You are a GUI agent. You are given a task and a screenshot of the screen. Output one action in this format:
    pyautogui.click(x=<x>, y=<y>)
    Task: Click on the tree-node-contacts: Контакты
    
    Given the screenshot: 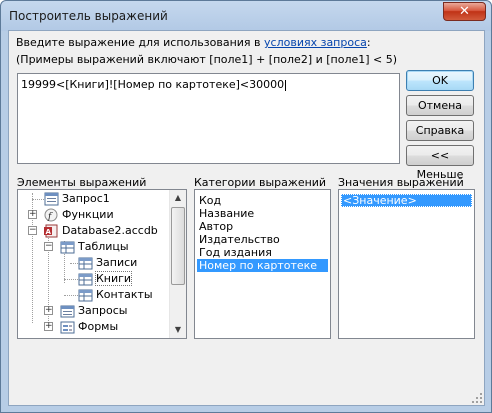 What is the action you would take?
    pyautogui.click(x=115, y=295)
    